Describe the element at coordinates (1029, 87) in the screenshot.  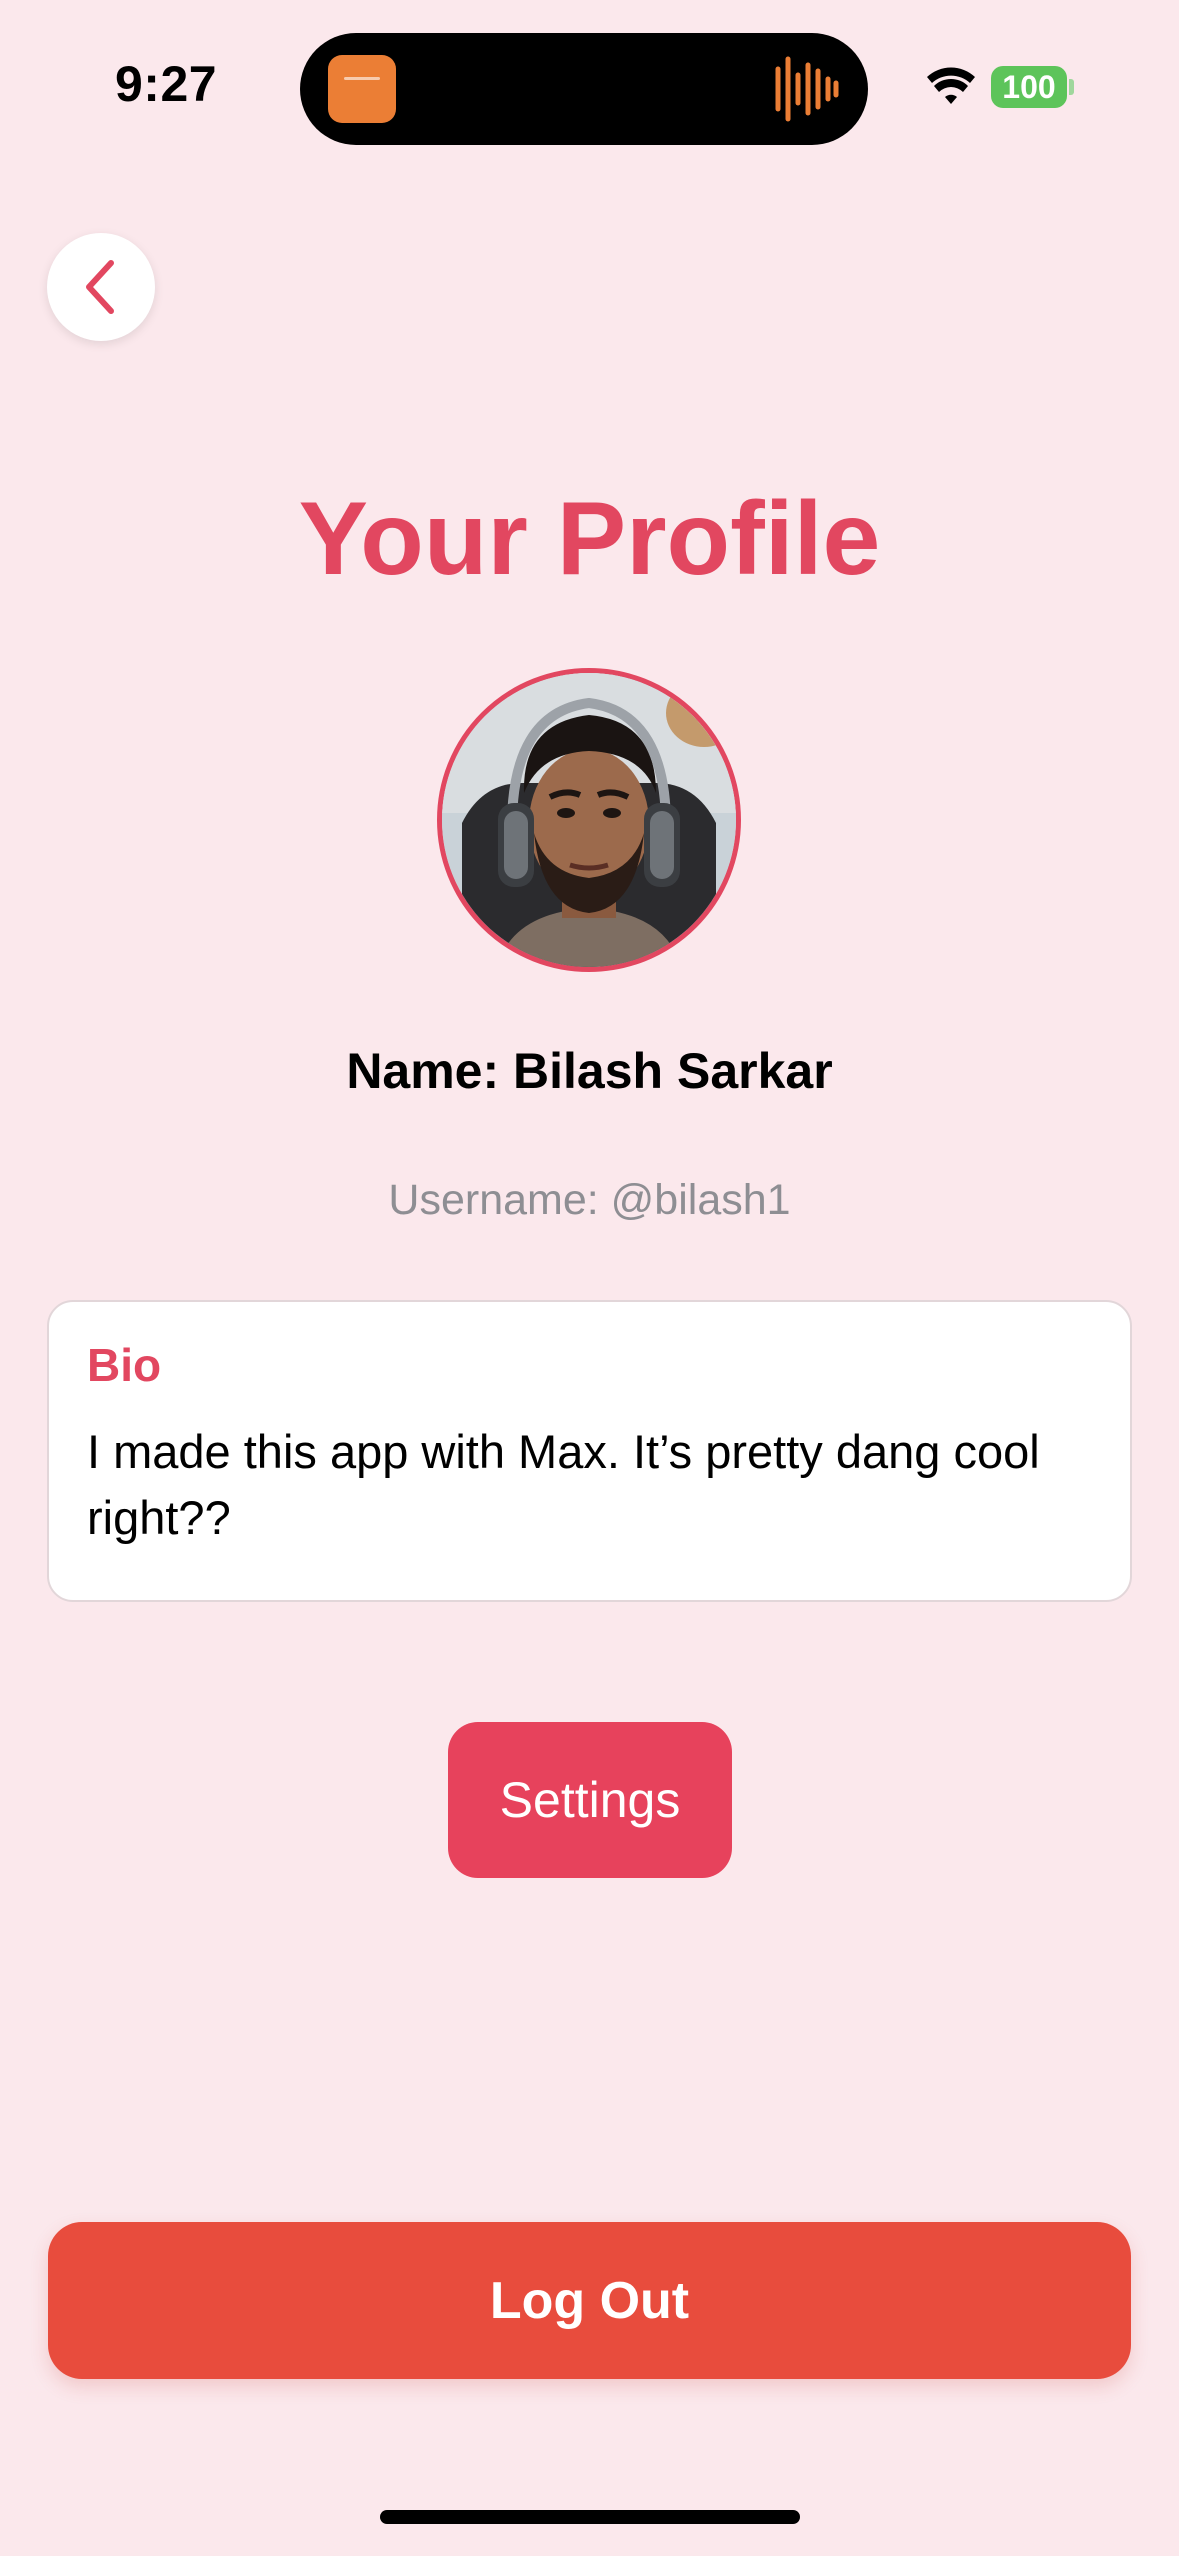
I see `battery-icon: 100` at that location.